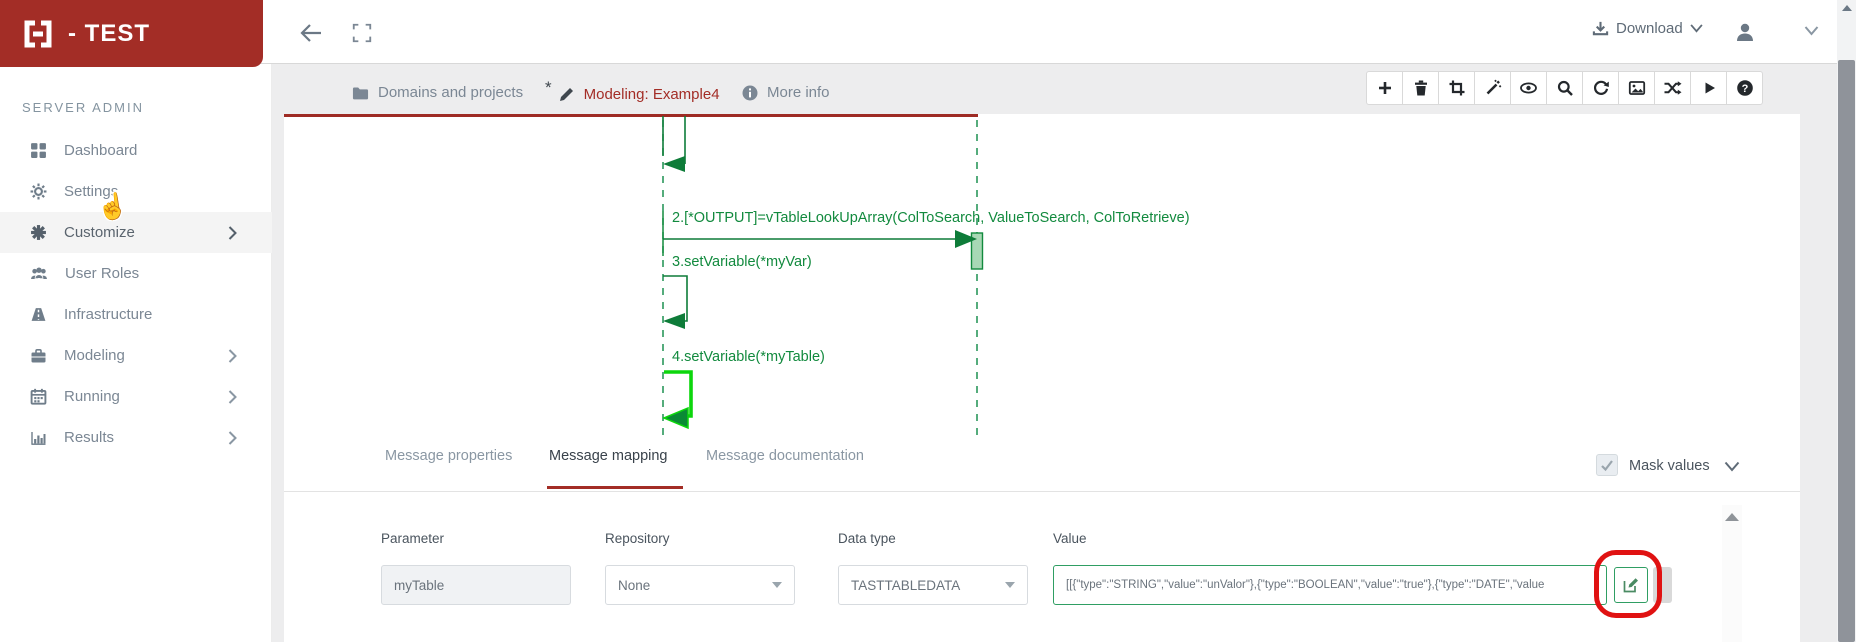 The width and height of the screenshot is (1856, 642). I want to click on sidebar-item-settings: Settings, so click(136, 191).